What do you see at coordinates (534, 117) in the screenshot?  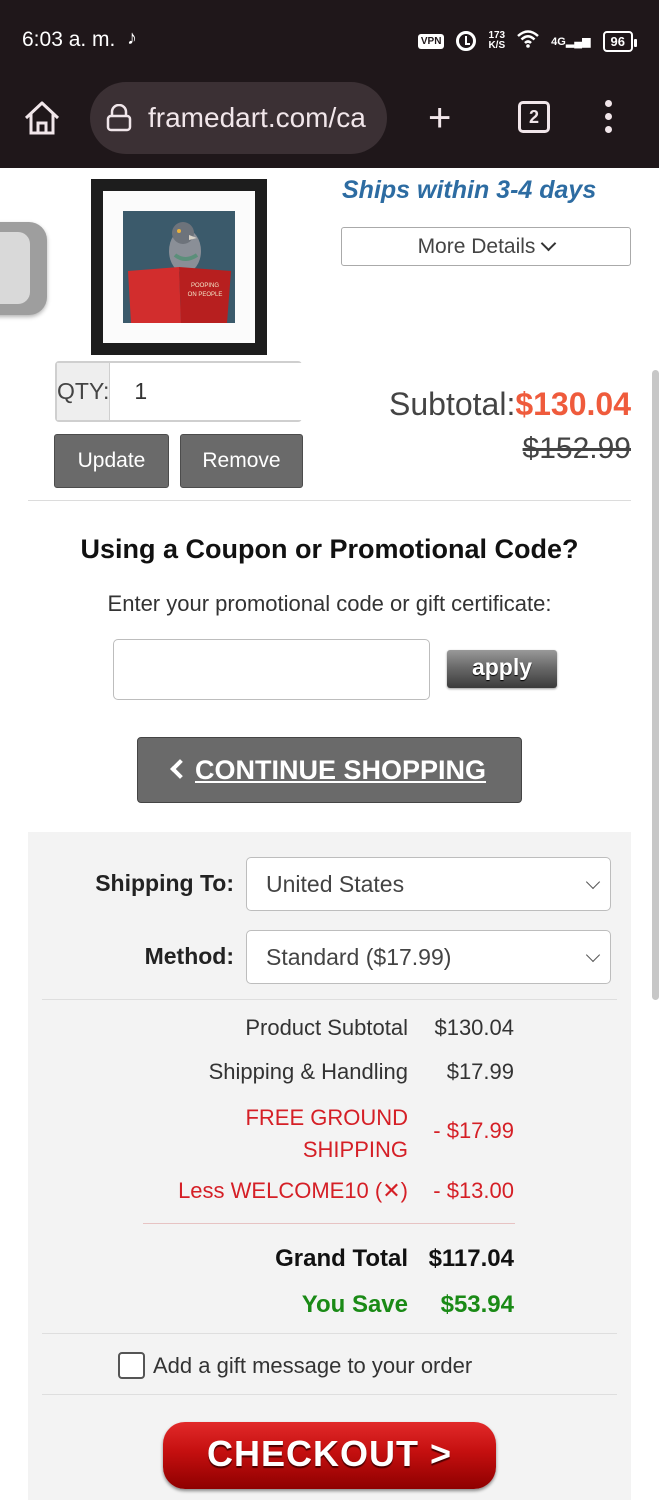 I see `tab-switcher-button: 2` at bounding box center [534, 117].